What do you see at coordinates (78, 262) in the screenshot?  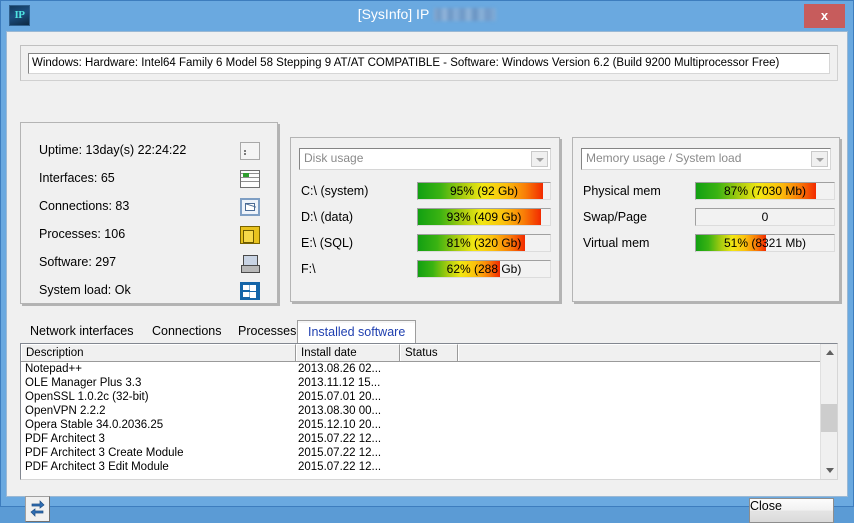 I see `stat-software: Software: 297` at bounding box center [78, 262].